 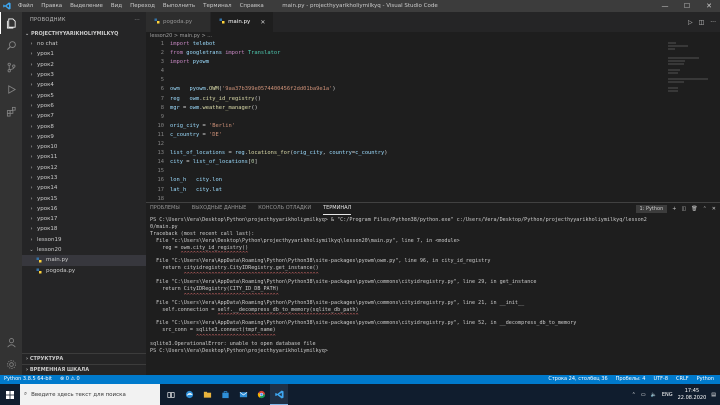 What do you see at coordinates (11, 45) in the screenshot?
I see `search-icon` at bounding box center [11, 45].